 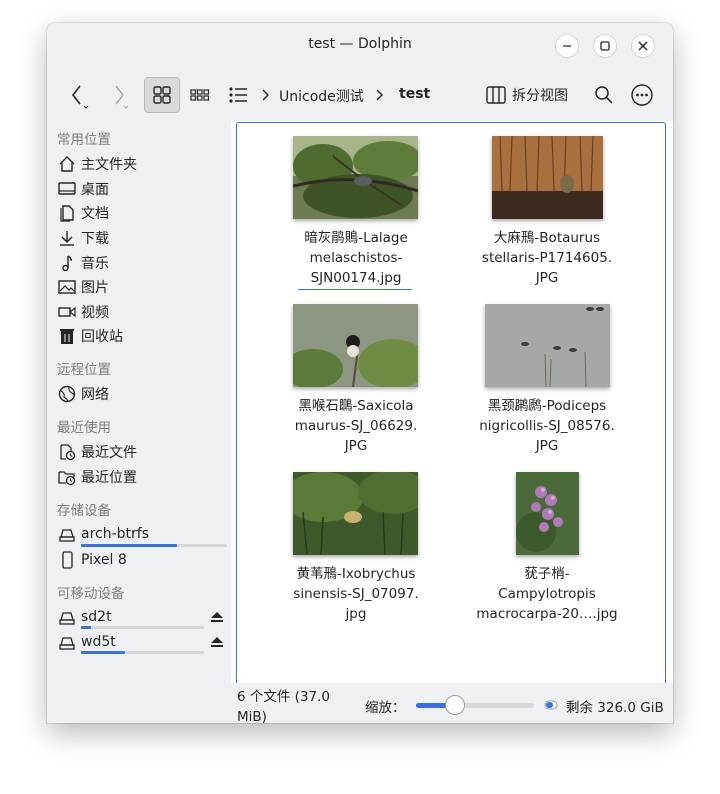 I want to click on pictures-icon, so click(x=67, y=287).